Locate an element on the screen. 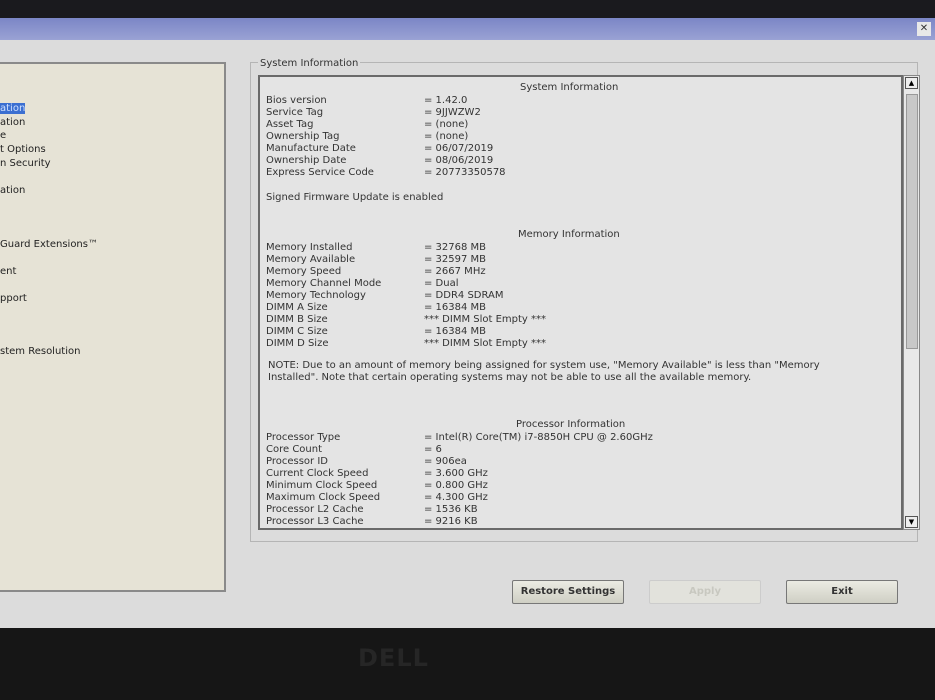  info-value: = 2667 MHz is located at coordinates (455, 271).